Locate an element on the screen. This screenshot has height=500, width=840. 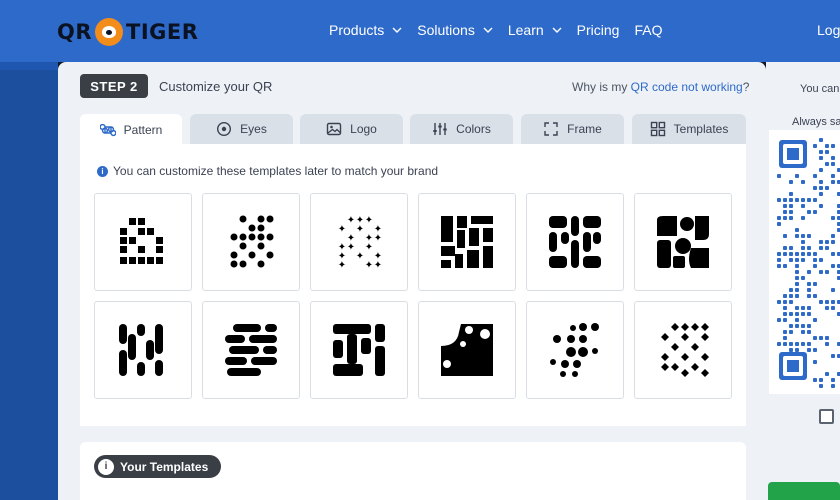
nav-solutions: Solutions is located at coordinates (455, 30).